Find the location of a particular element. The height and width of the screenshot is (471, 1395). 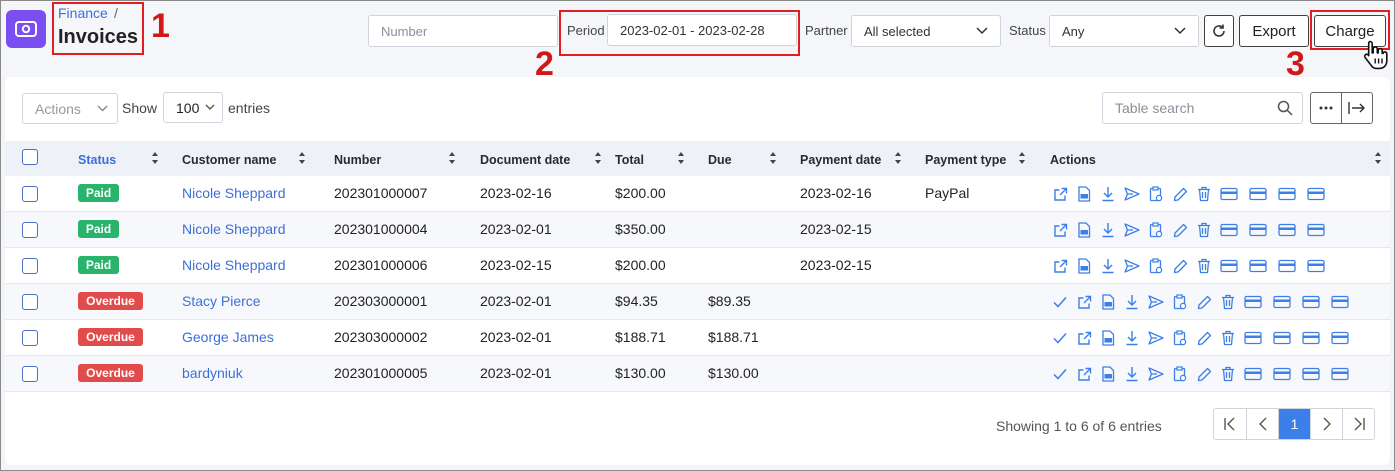

last-page-button is located at coordinates (1358, 424).